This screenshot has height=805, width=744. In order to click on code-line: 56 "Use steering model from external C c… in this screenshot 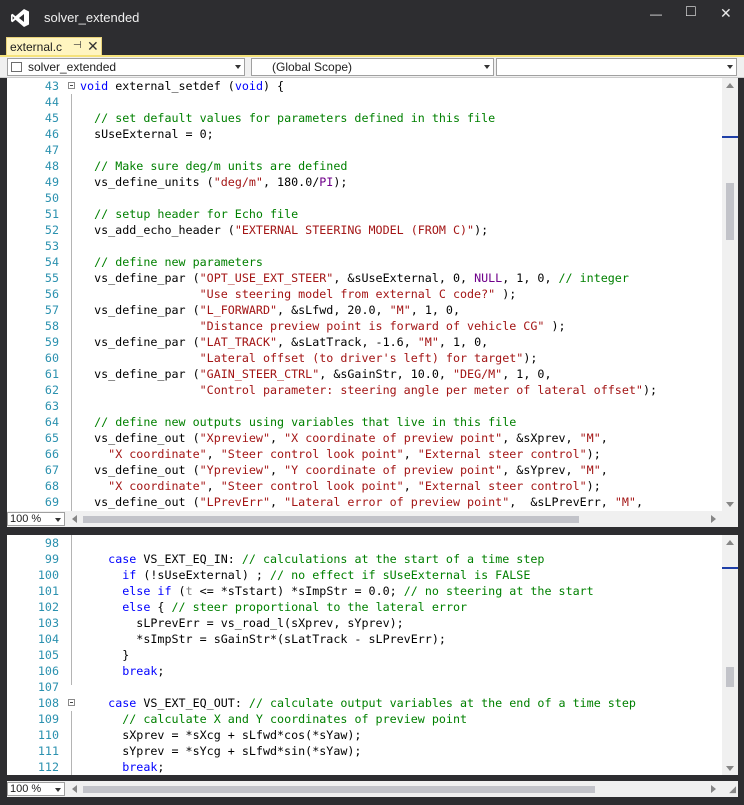, I will do `click(364, 294)`.